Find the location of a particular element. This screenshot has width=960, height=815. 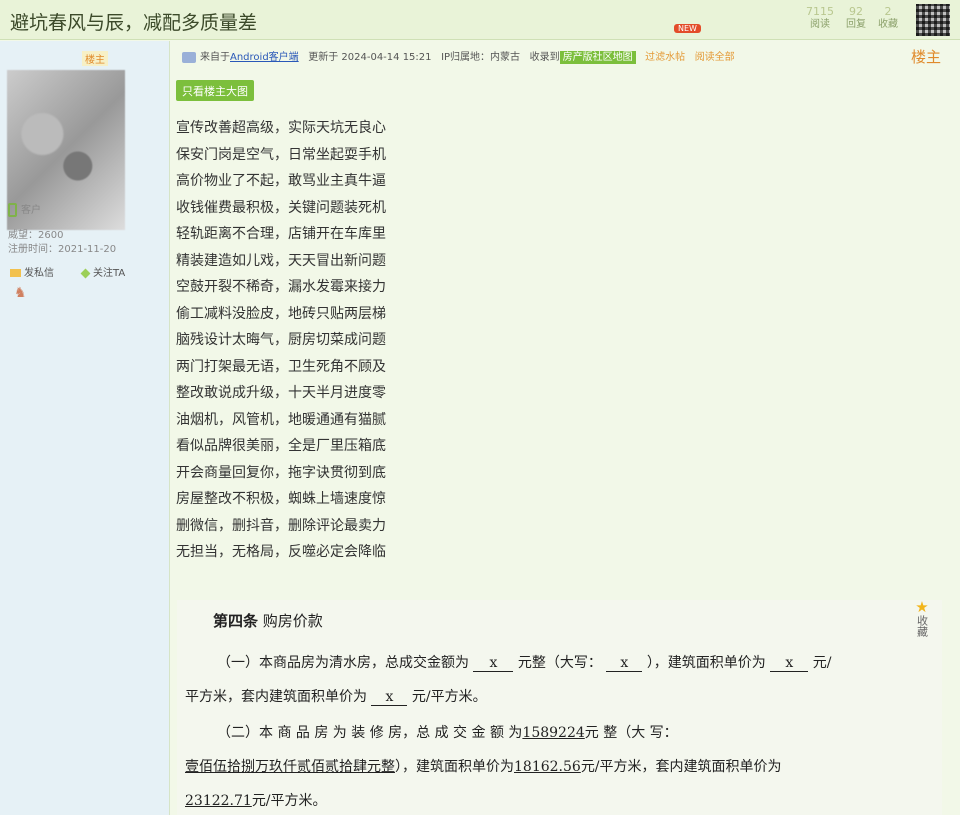

follow-button: 关注TA is located at coordinates (102, 271).